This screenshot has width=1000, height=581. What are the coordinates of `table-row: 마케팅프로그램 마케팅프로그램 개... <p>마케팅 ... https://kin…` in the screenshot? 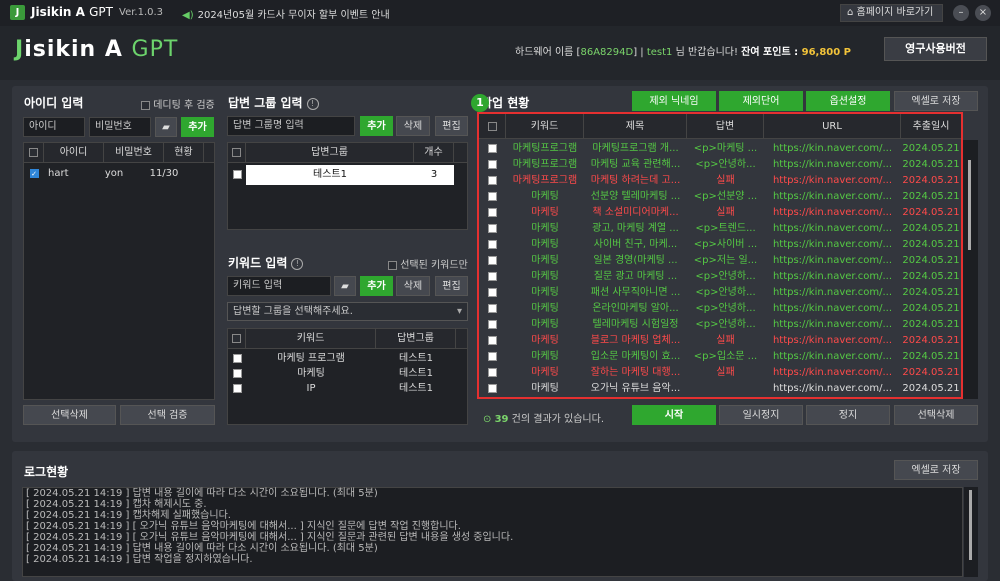 It's located at (720, 149).